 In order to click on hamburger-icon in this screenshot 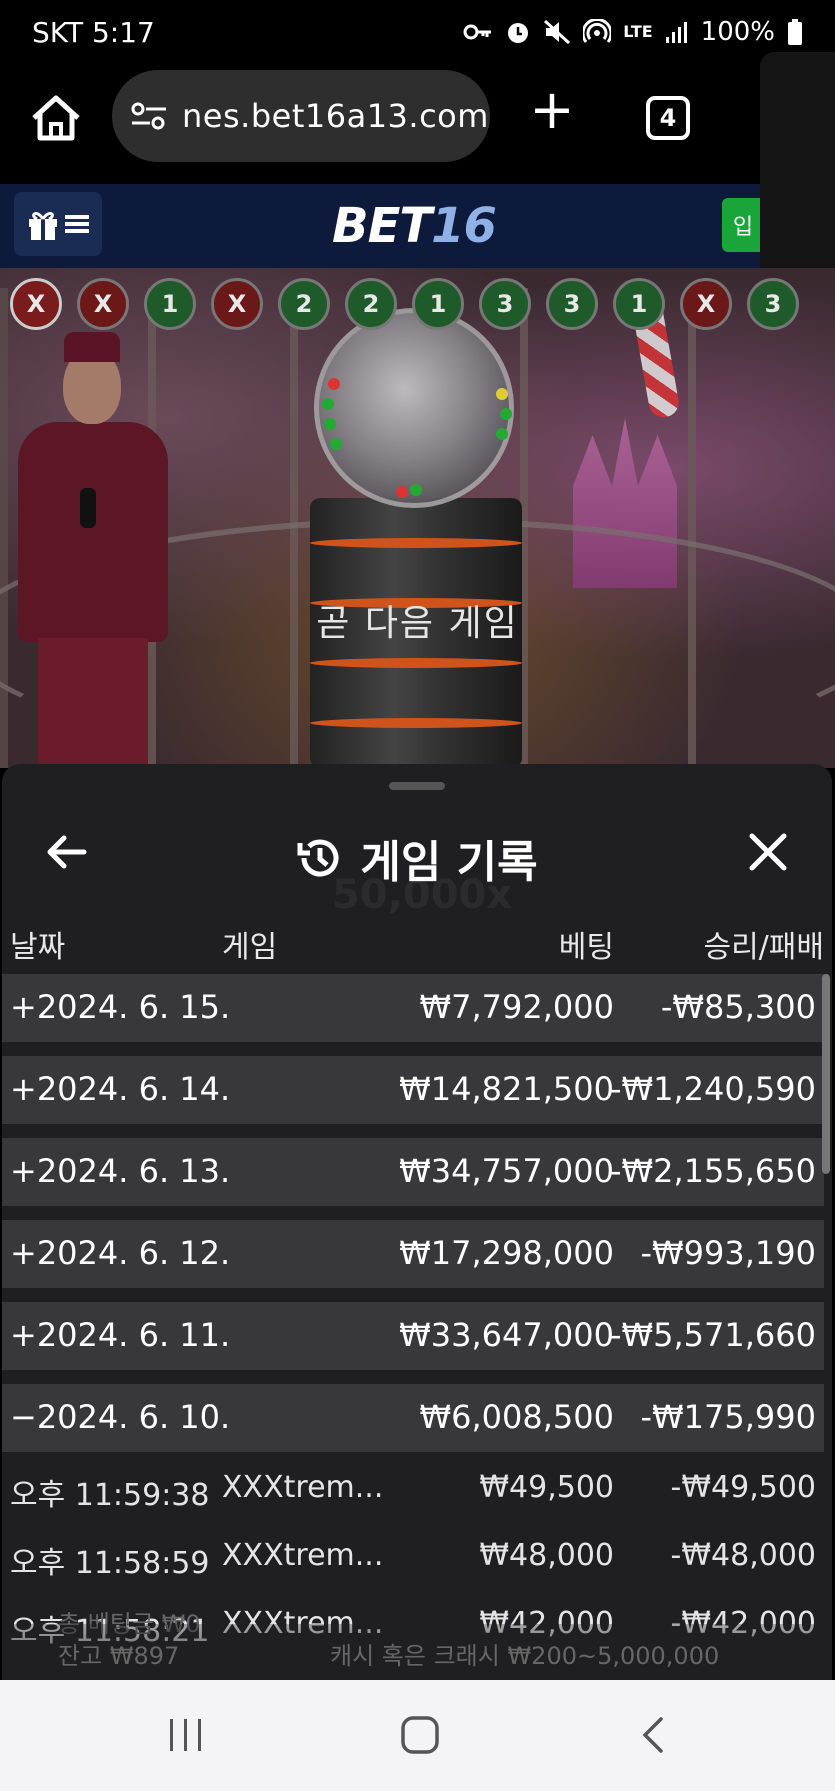, I will do `click(77, 224)`.